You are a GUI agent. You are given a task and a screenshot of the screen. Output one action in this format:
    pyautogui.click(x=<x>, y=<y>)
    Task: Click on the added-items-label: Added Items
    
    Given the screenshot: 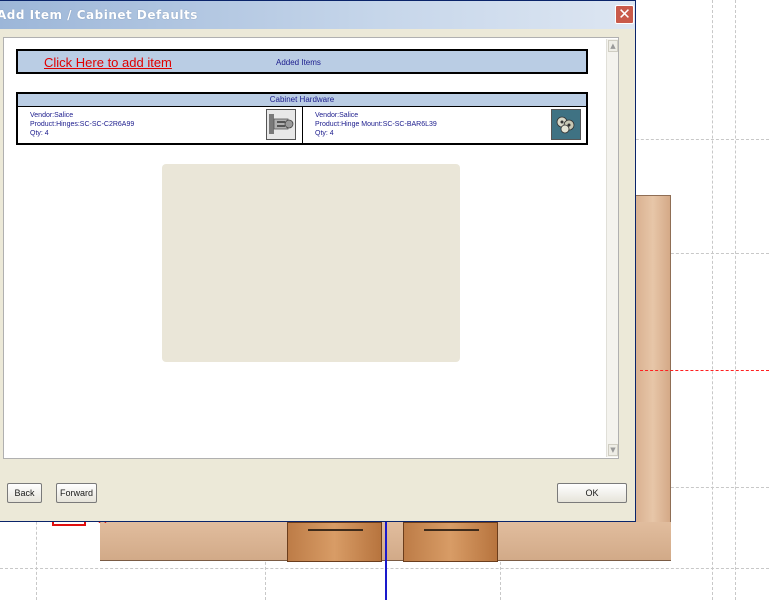 What is the action you would take?
    pyautogui.click(x=298, y=62)
    